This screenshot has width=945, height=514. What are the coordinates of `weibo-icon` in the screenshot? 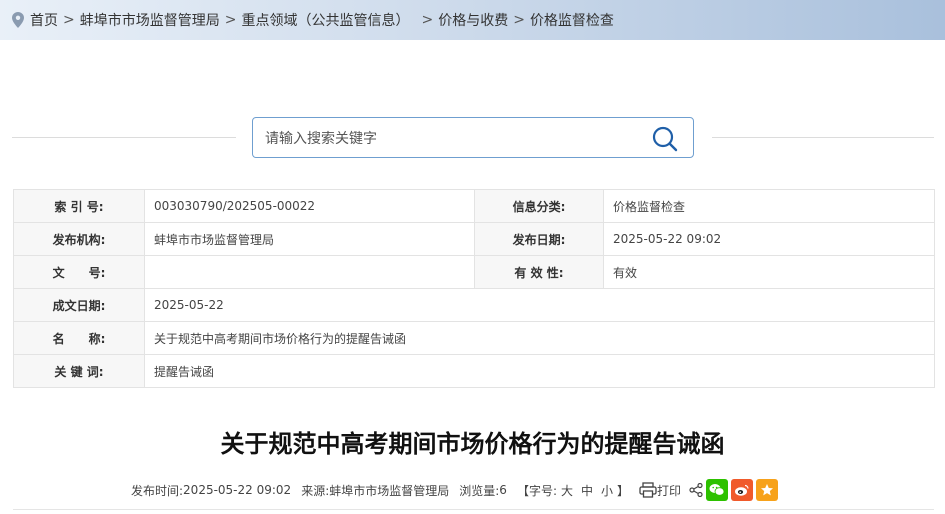 It's located at (742, 490).